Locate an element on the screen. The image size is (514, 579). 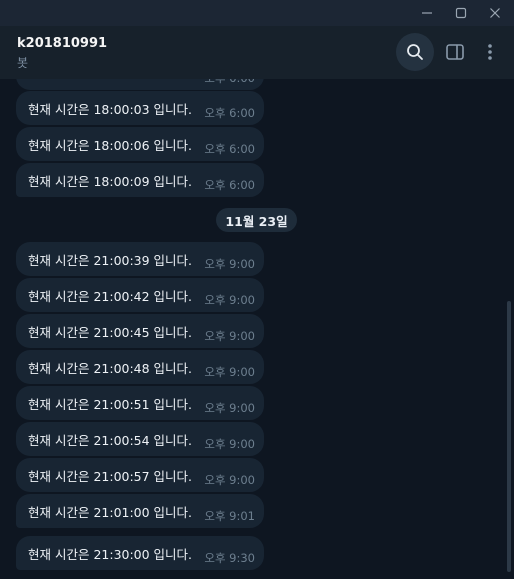
message-bubble: 현재 시간은 21:00:54 입니다. 오후 9:00 is located at coordinates (140, 439).